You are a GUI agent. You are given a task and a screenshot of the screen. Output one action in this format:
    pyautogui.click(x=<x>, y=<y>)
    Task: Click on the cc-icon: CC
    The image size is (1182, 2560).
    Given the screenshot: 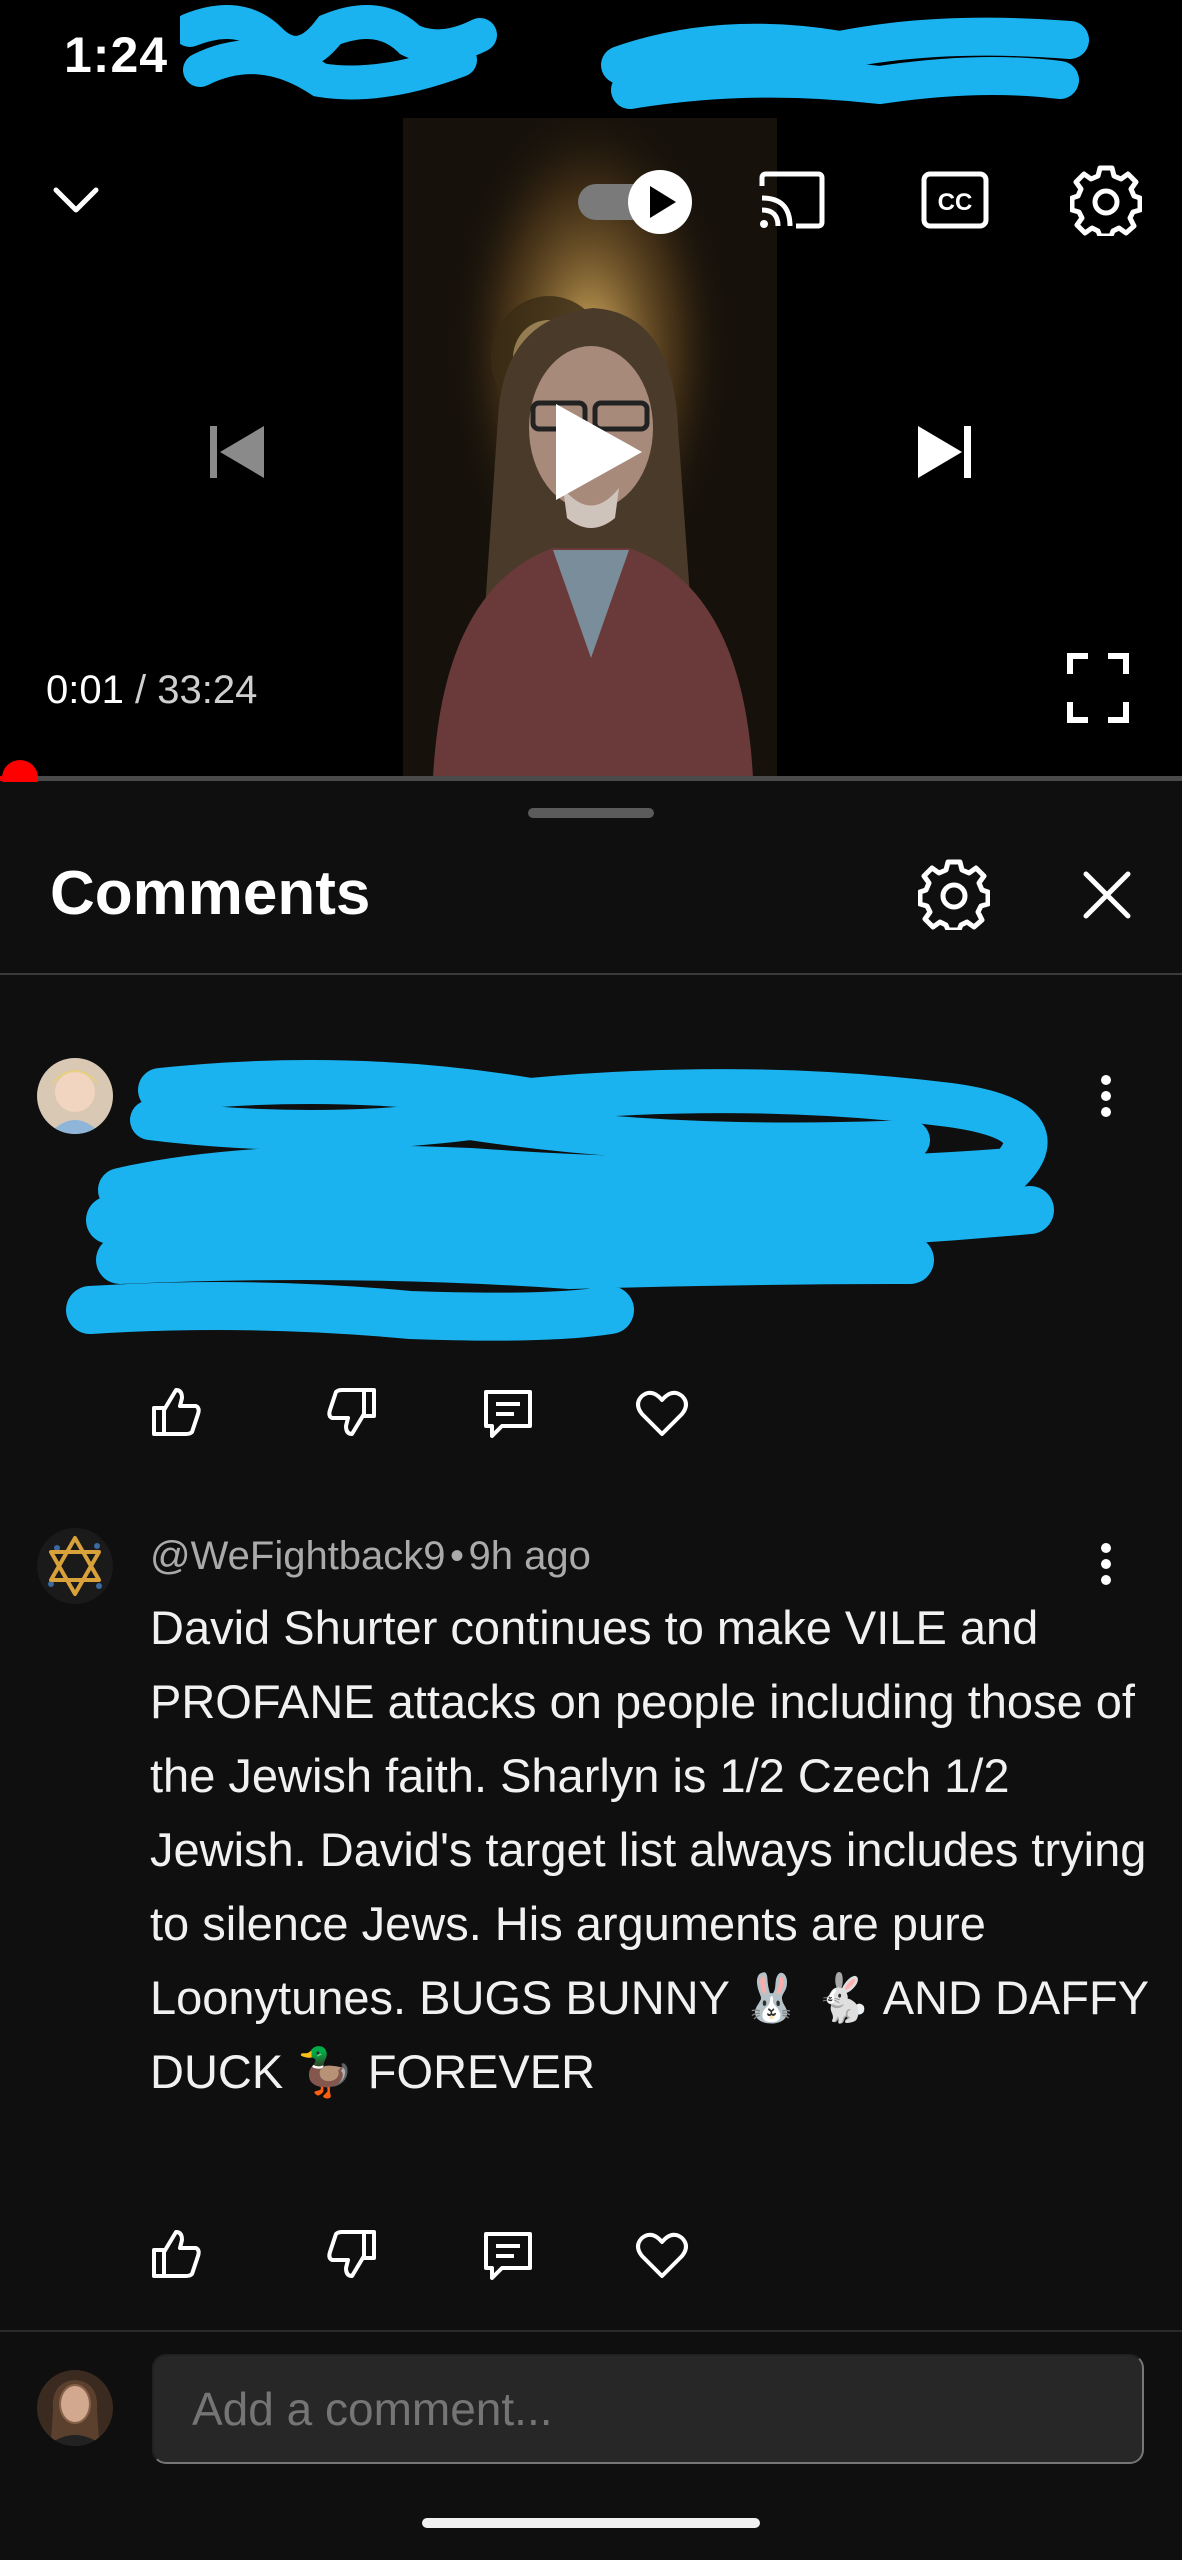 What is the action you would take?
    pyautogui.click(x=955, y=200)
    